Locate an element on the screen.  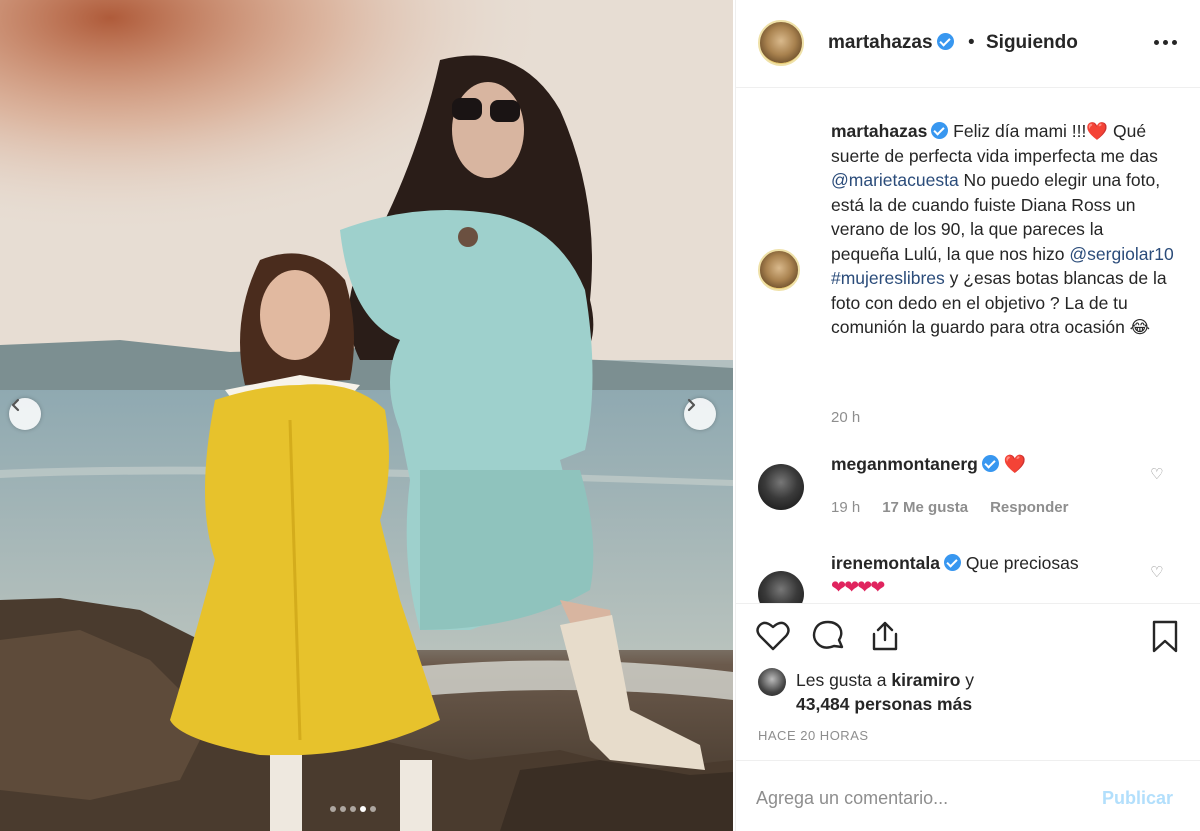
author-avatar is located at coordinates (781, 43).